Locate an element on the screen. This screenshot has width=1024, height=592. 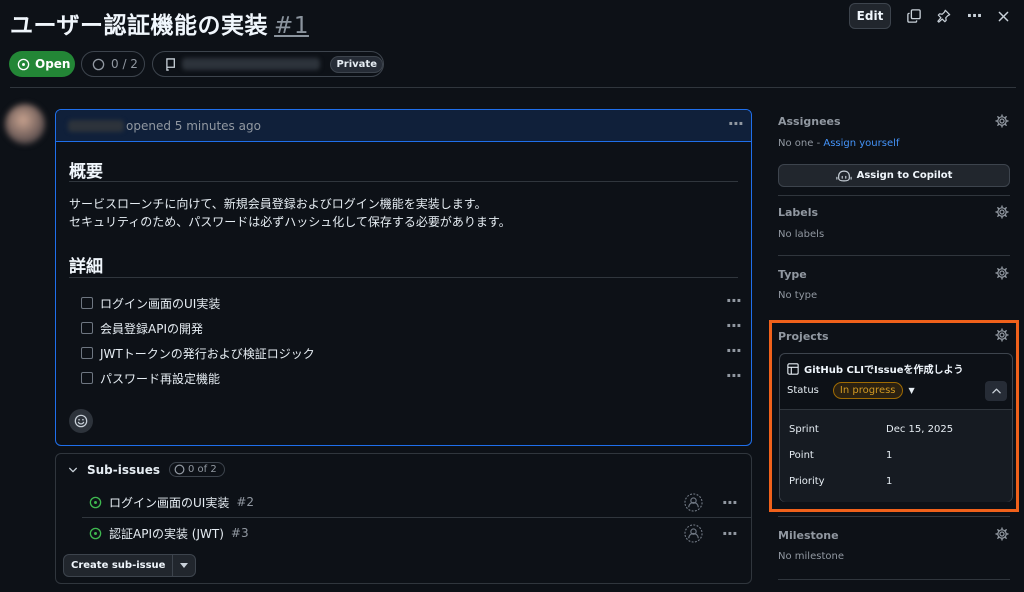
status-label: Status is located at coordinates (803, 390).